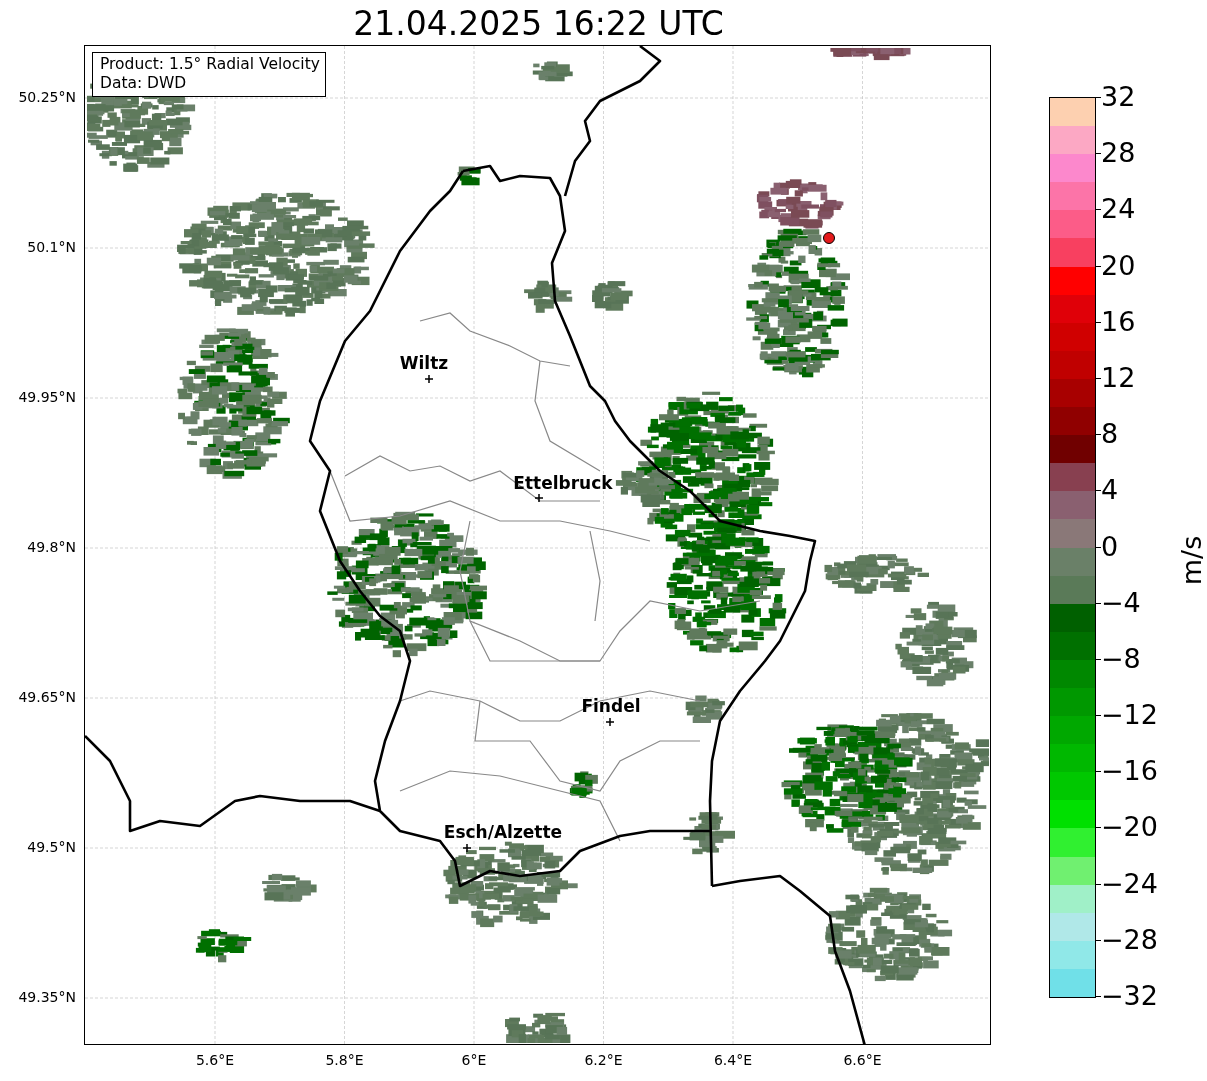 Image resolution: width=1207 pixels, height=1081 pixels. I want to click on colorbar-tick-label: 8, so click(1109, 434).